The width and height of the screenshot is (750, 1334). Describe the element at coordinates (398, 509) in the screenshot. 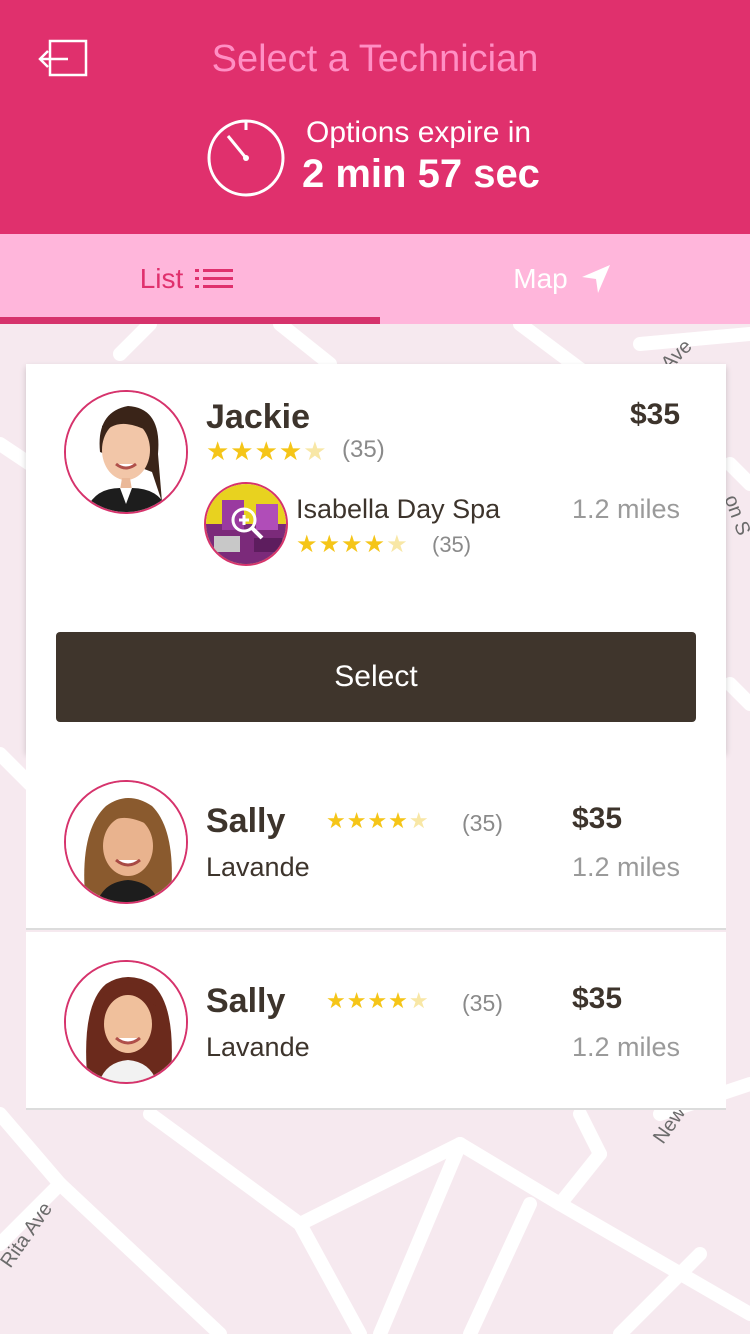

I see `salon-name: Isabella Day Spa` at that location.